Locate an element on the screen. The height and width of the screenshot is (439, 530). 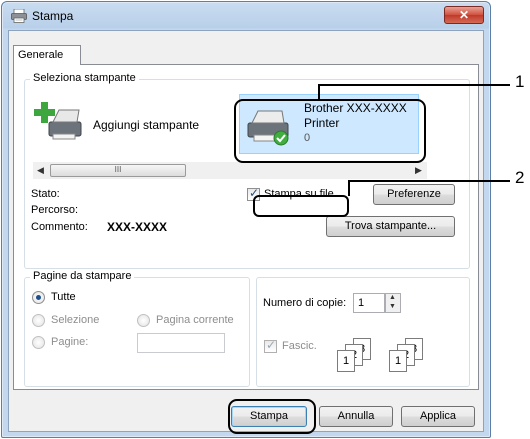
location-label: Percorso: is located at coordinates (55, 210).